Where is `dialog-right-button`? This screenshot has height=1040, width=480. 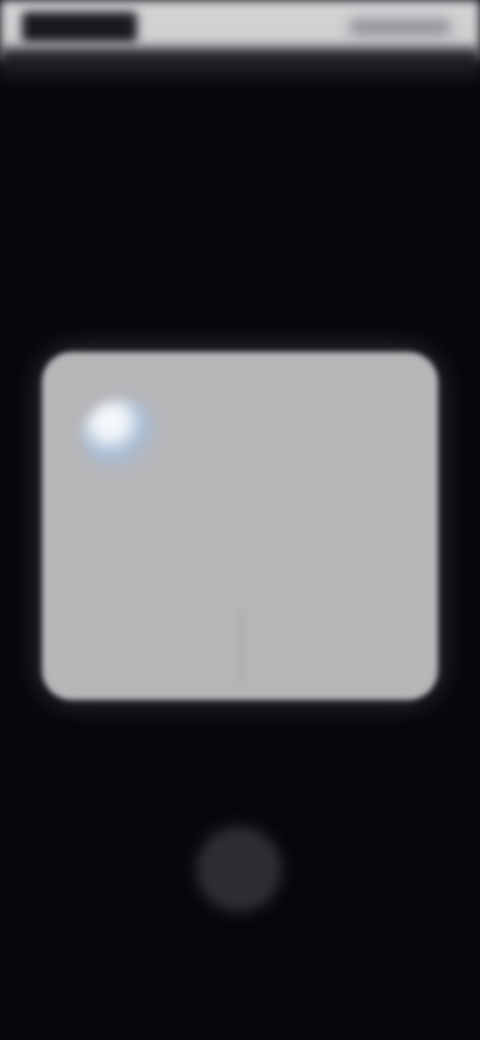
dialog-right-button is located at coordinates (322, 657).